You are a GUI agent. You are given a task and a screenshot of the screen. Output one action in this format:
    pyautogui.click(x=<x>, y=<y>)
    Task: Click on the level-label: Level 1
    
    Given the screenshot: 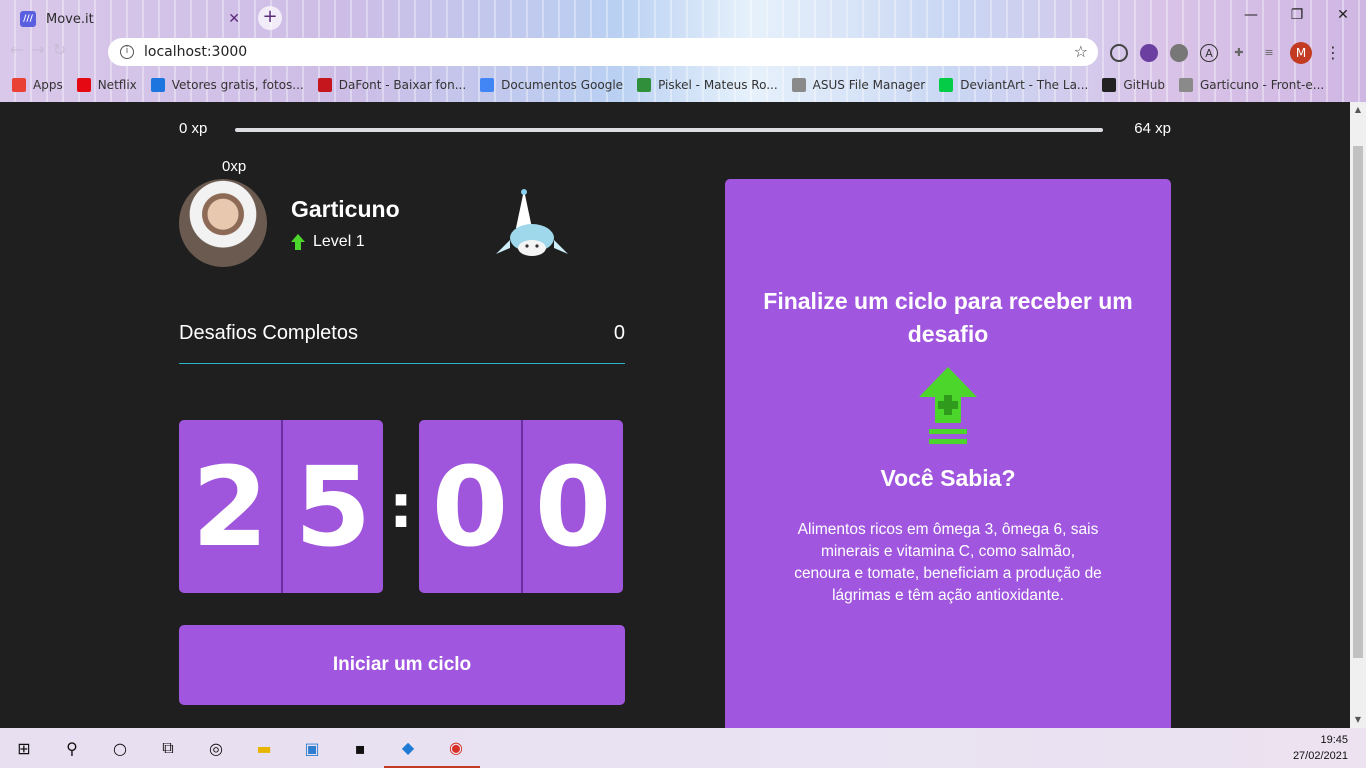 What is the action you would take?
    pyautogui.click(x=339, y=241)
    